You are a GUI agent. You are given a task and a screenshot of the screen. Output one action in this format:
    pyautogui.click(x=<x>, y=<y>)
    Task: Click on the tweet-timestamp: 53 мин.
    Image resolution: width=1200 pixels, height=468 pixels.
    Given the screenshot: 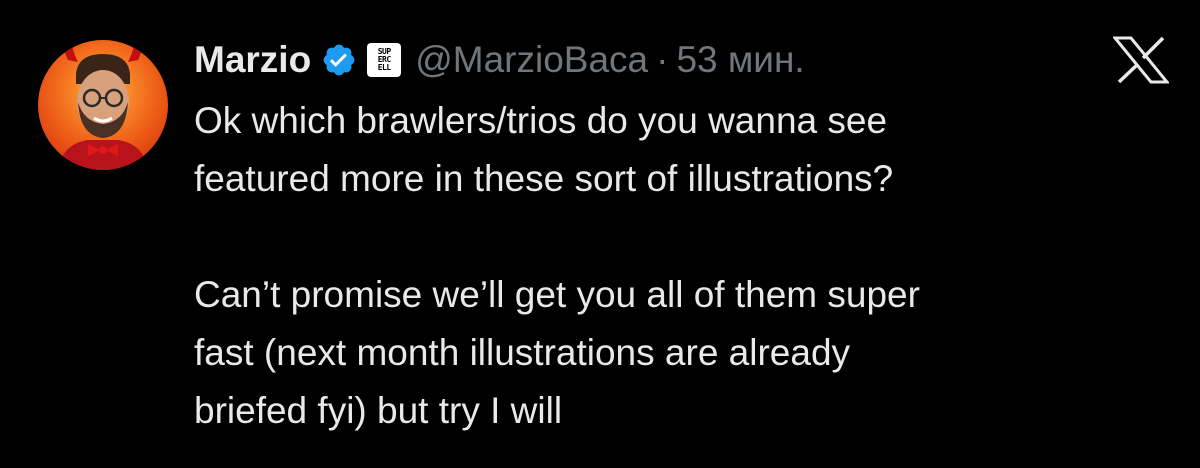 What is the action you would take?
    pyautogui.click(x=740, y=60)
    